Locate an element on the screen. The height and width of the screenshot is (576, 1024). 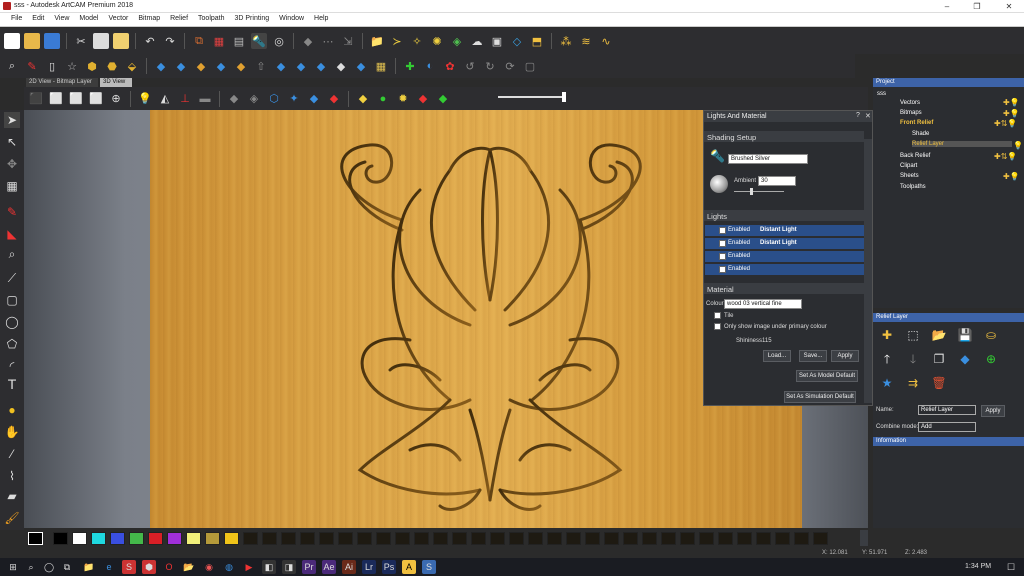
rainbow-icon: ◆ is located at coordinates (443, 99).